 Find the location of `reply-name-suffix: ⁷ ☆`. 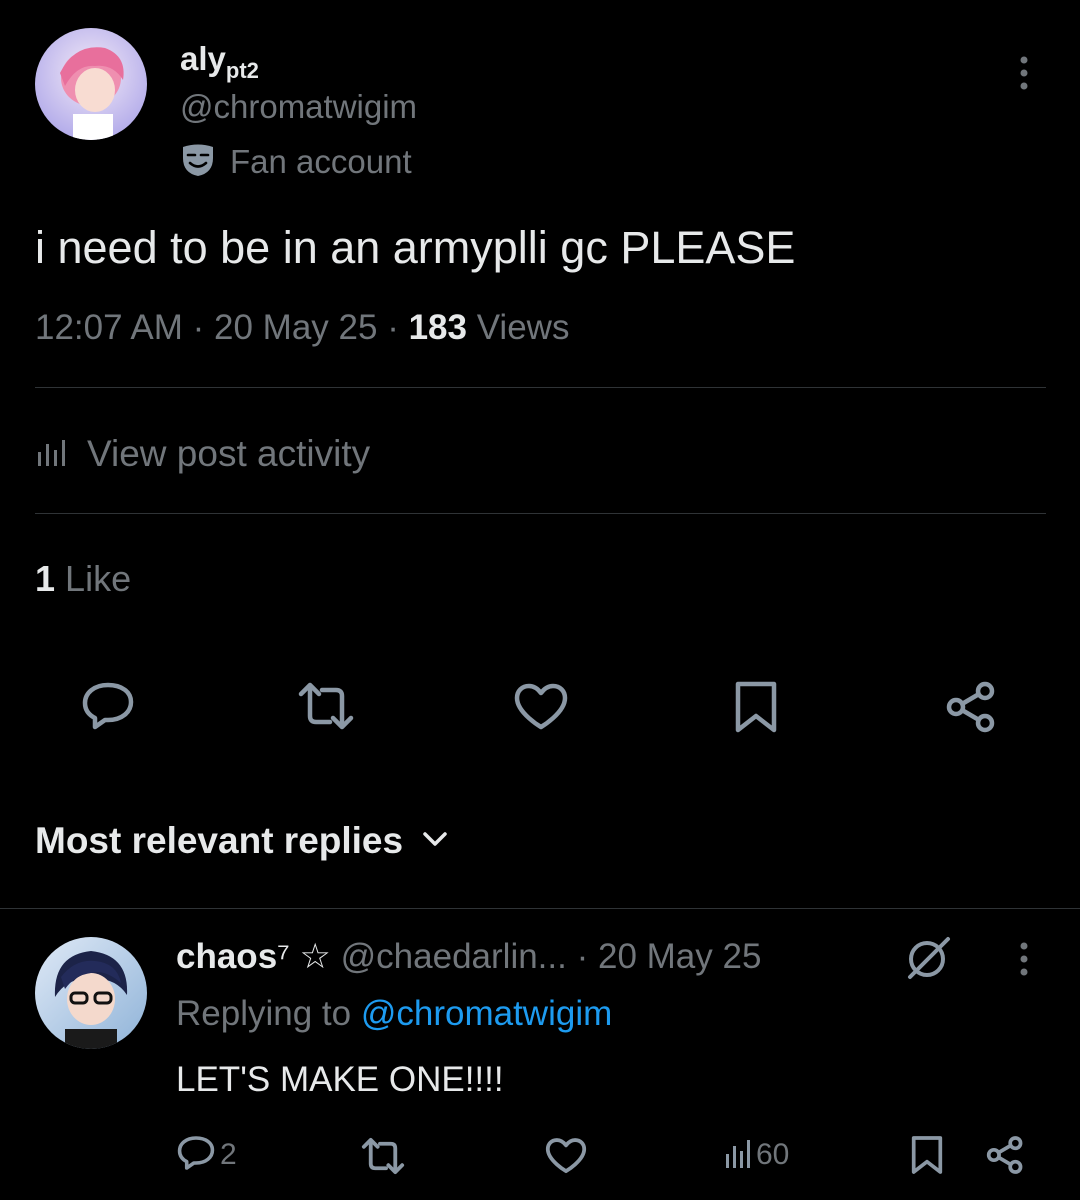

reply-name-suffix: ⁷ ☆ is located at coordinates (304, 956).